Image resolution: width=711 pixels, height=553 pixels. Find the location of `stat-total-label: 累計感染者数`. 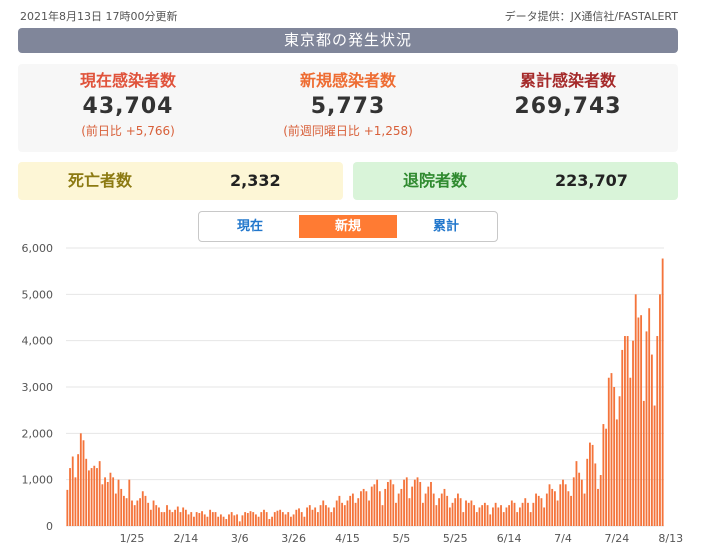

stat-total-label: 累計感染者数 is located at coordinates (567, 80).